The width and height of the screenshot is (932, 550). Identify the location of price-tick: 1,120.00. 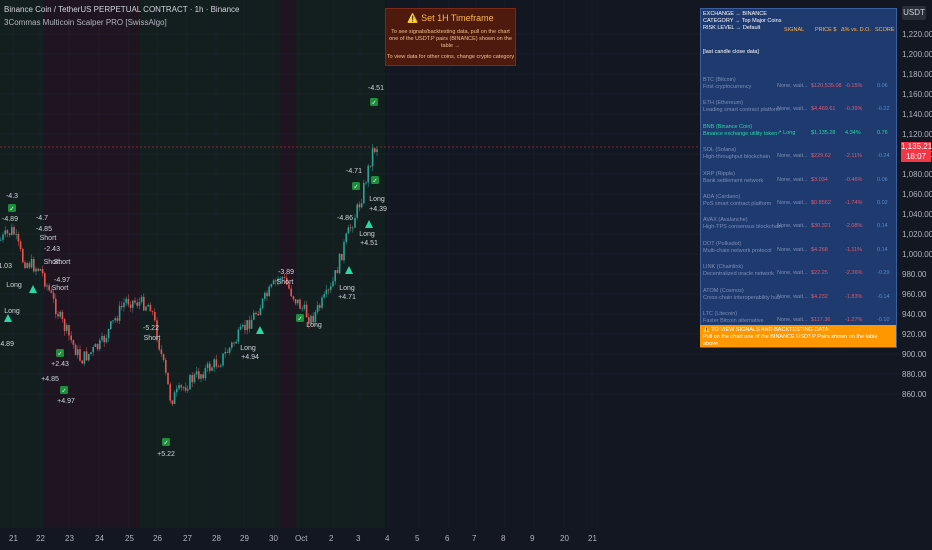
(917, 134).